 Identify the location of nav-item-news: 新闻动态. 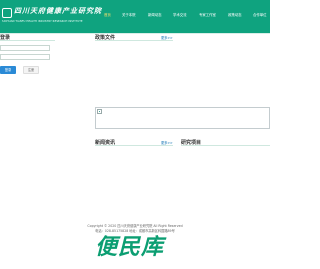
(155, 14).